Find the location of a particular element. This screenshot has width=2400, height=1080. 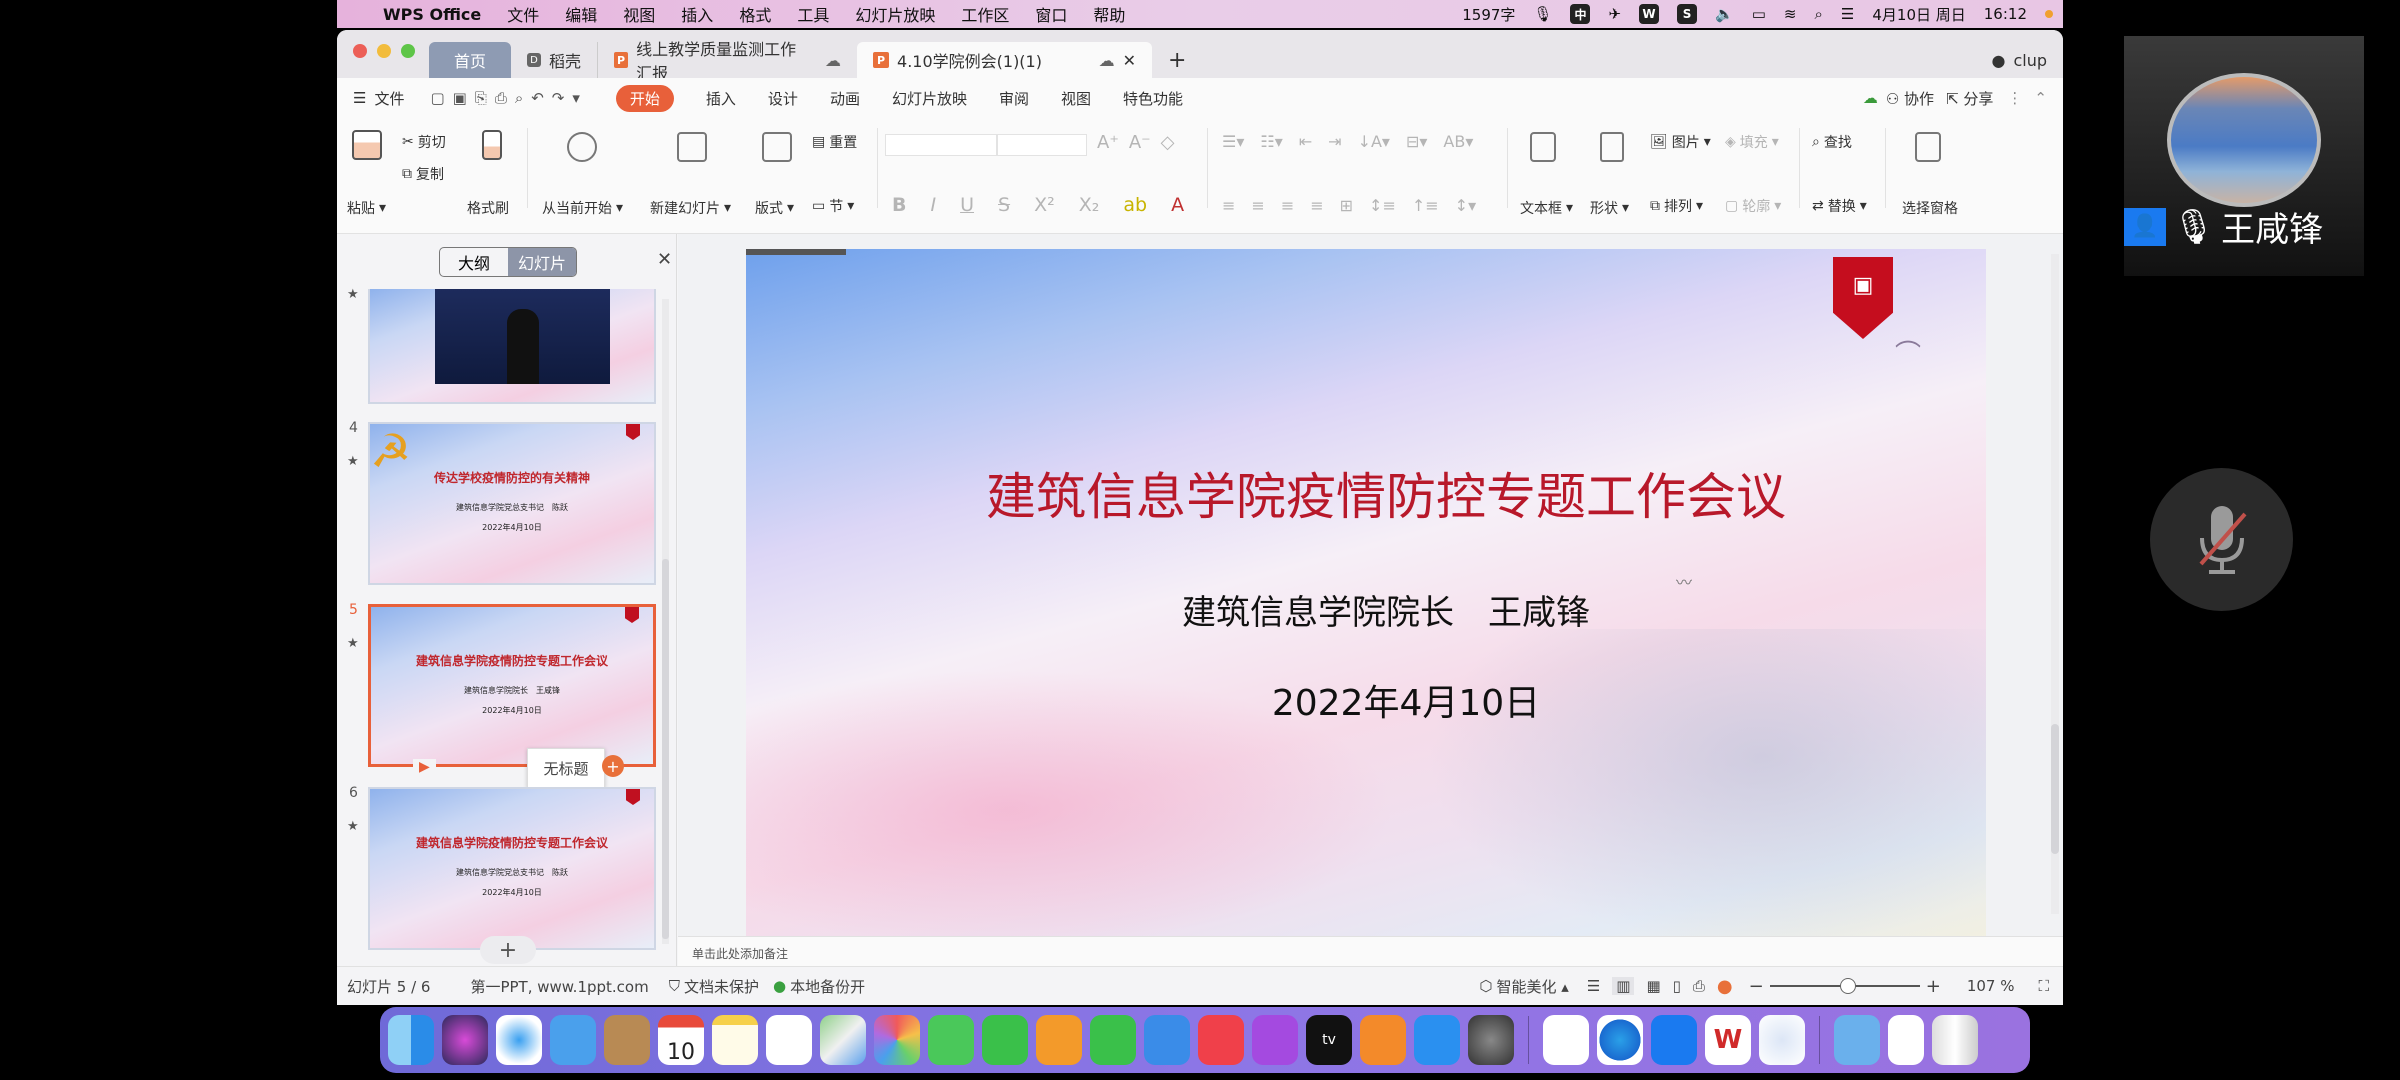

align-left-icon: ≡ is located at coordinates (1228, 205).